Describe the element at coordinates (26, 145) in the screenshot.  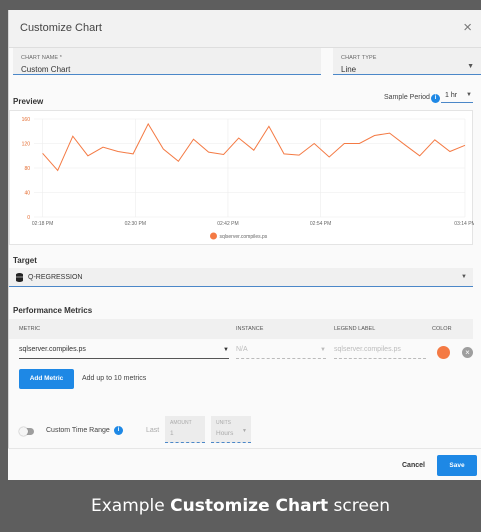
I see `y-tick-label: 120` at that location.